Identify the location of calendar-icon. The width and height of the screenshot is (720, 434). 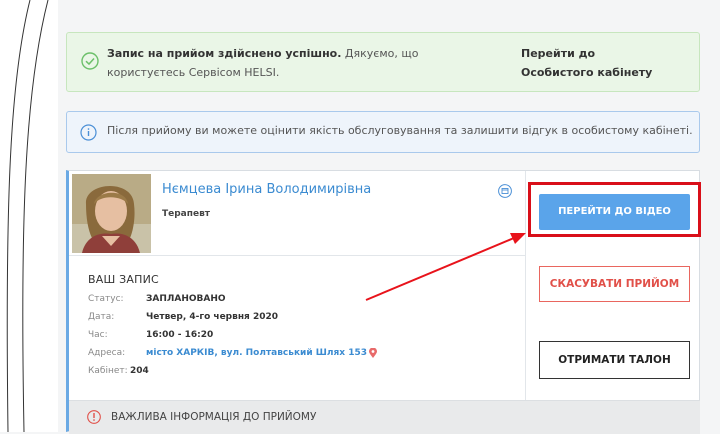
(505, 191).